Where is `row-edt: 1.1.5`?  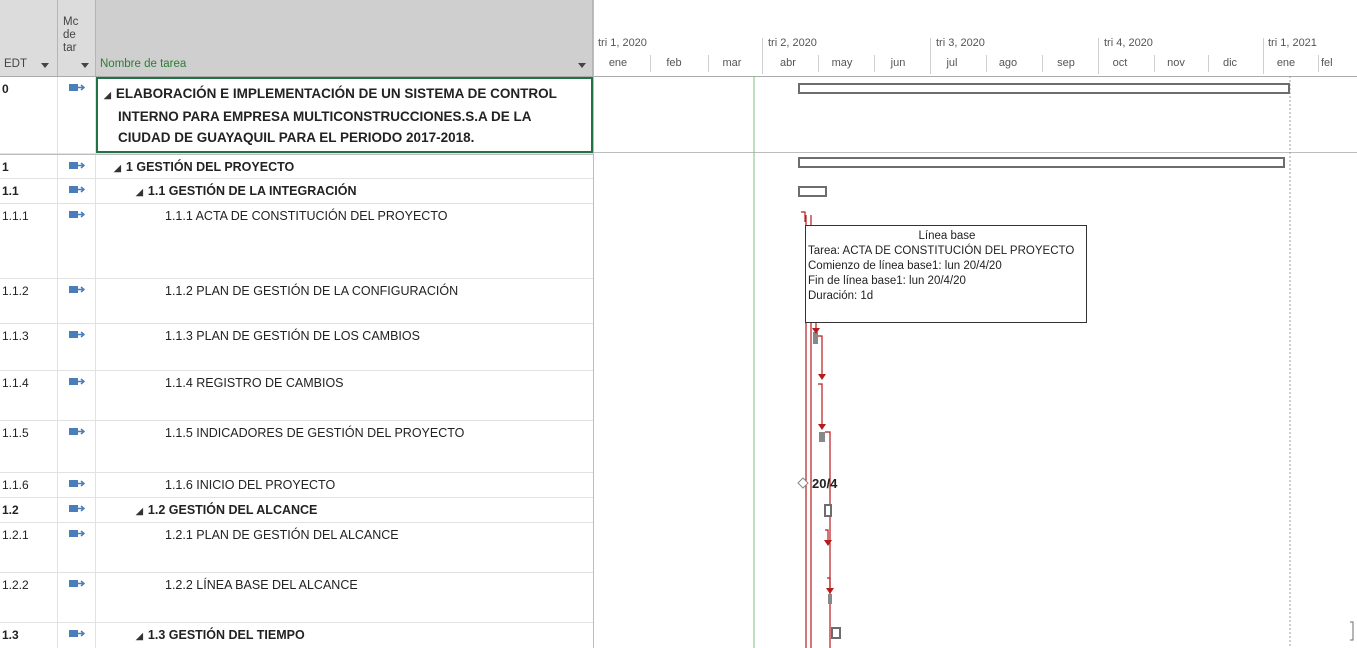
row-edt: 1.1.5 is located at coordinates (29, 446).